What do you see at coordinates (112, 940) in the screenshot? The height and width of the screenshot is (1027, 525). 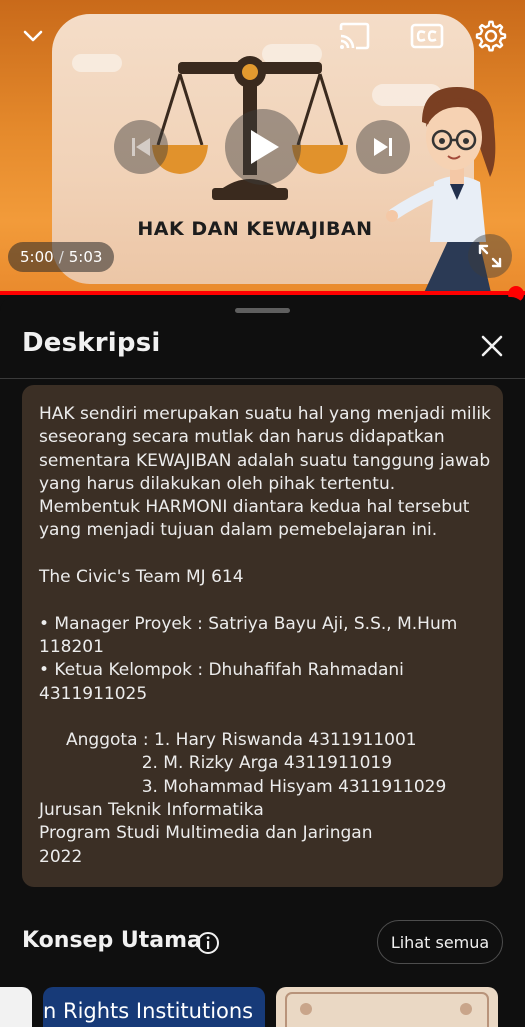 I see `key-concepts-title: Konsep Utama` at bounding box center [112, 940].